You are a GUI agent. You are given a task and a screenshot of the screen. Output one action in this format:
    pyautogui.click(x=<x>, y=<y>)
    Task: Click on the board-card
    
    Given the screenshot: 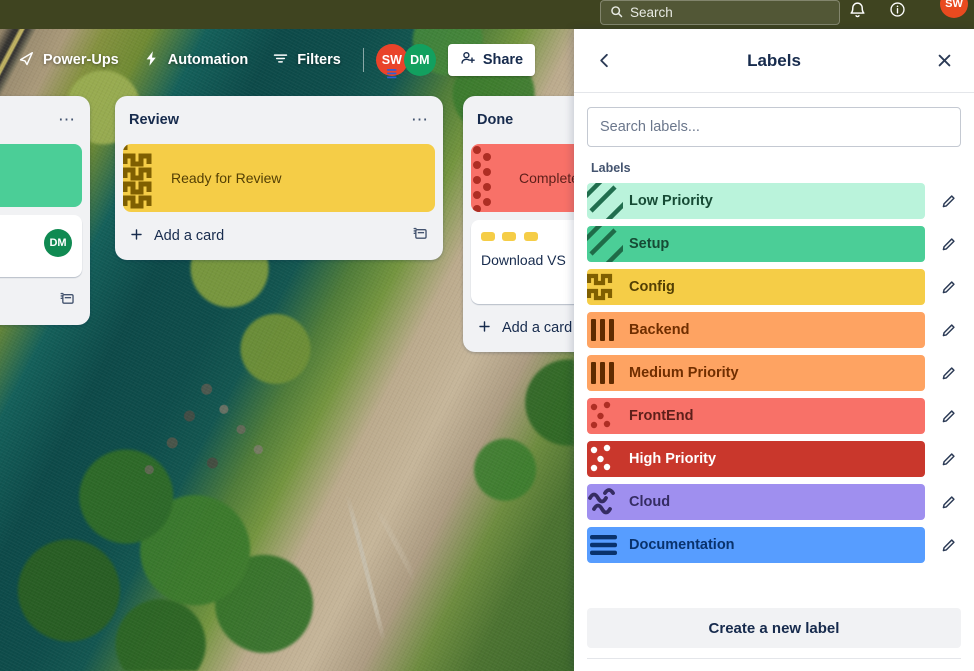 What is the action you would take?
    pyautogui.click(x=41, y=175)
    